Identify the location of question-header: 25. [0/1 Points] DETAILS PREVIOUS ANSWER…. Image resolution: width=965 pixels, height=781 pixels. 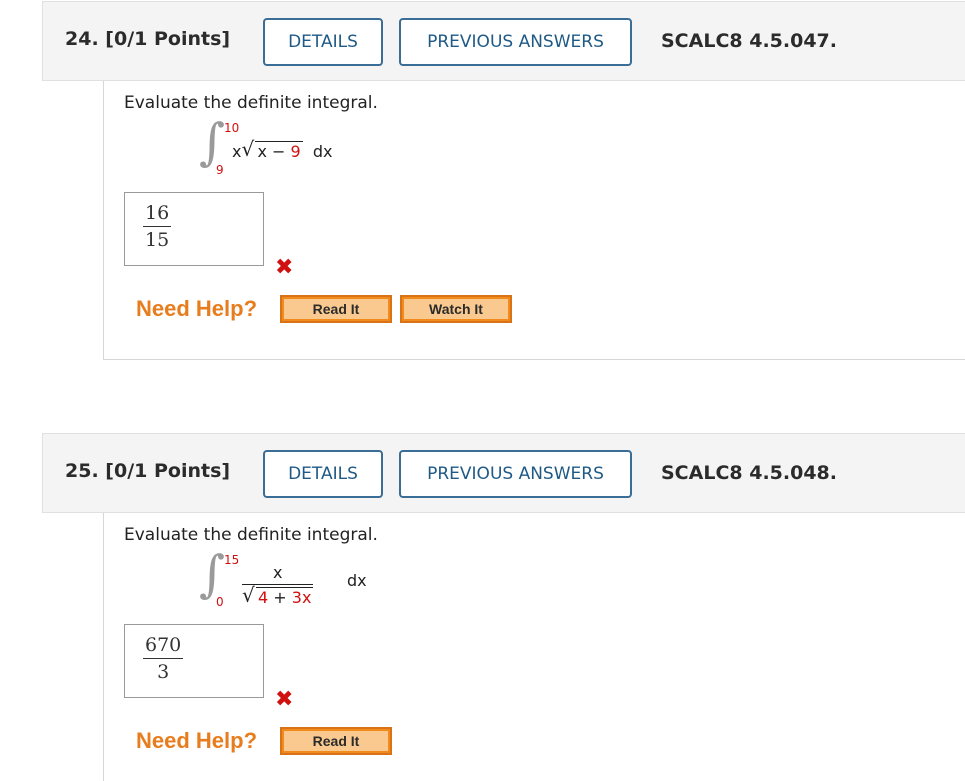
(503, 473).